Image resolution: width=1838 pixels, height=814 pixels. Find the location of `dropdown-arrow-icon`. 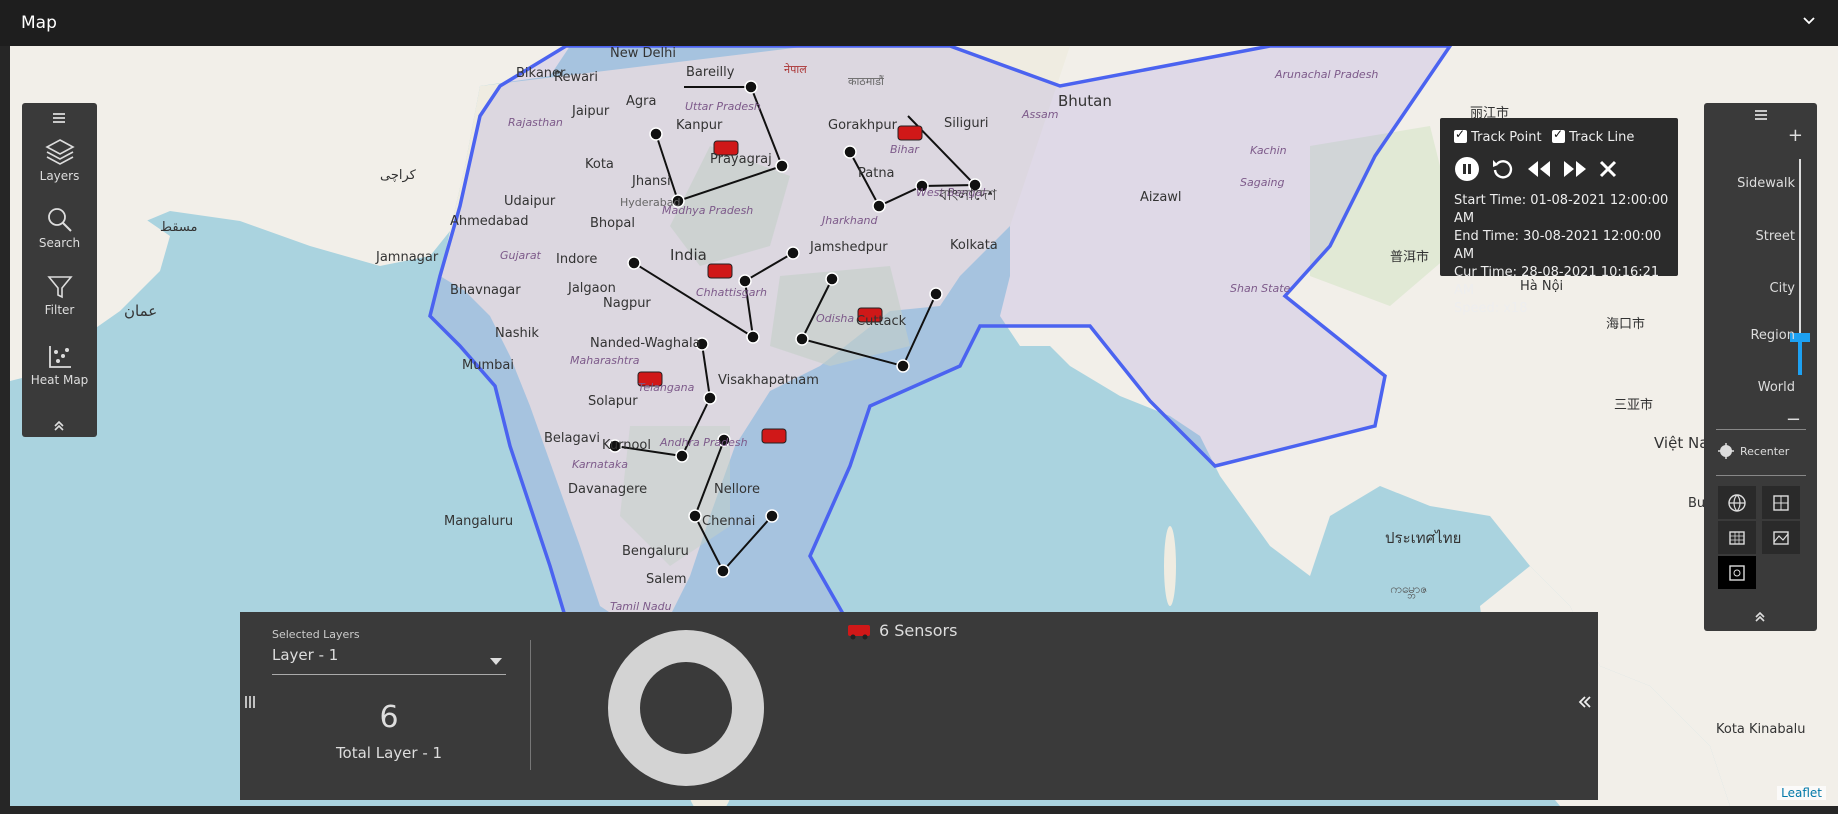

dropdown-arrow-icon is located at coordinates (496, 661).